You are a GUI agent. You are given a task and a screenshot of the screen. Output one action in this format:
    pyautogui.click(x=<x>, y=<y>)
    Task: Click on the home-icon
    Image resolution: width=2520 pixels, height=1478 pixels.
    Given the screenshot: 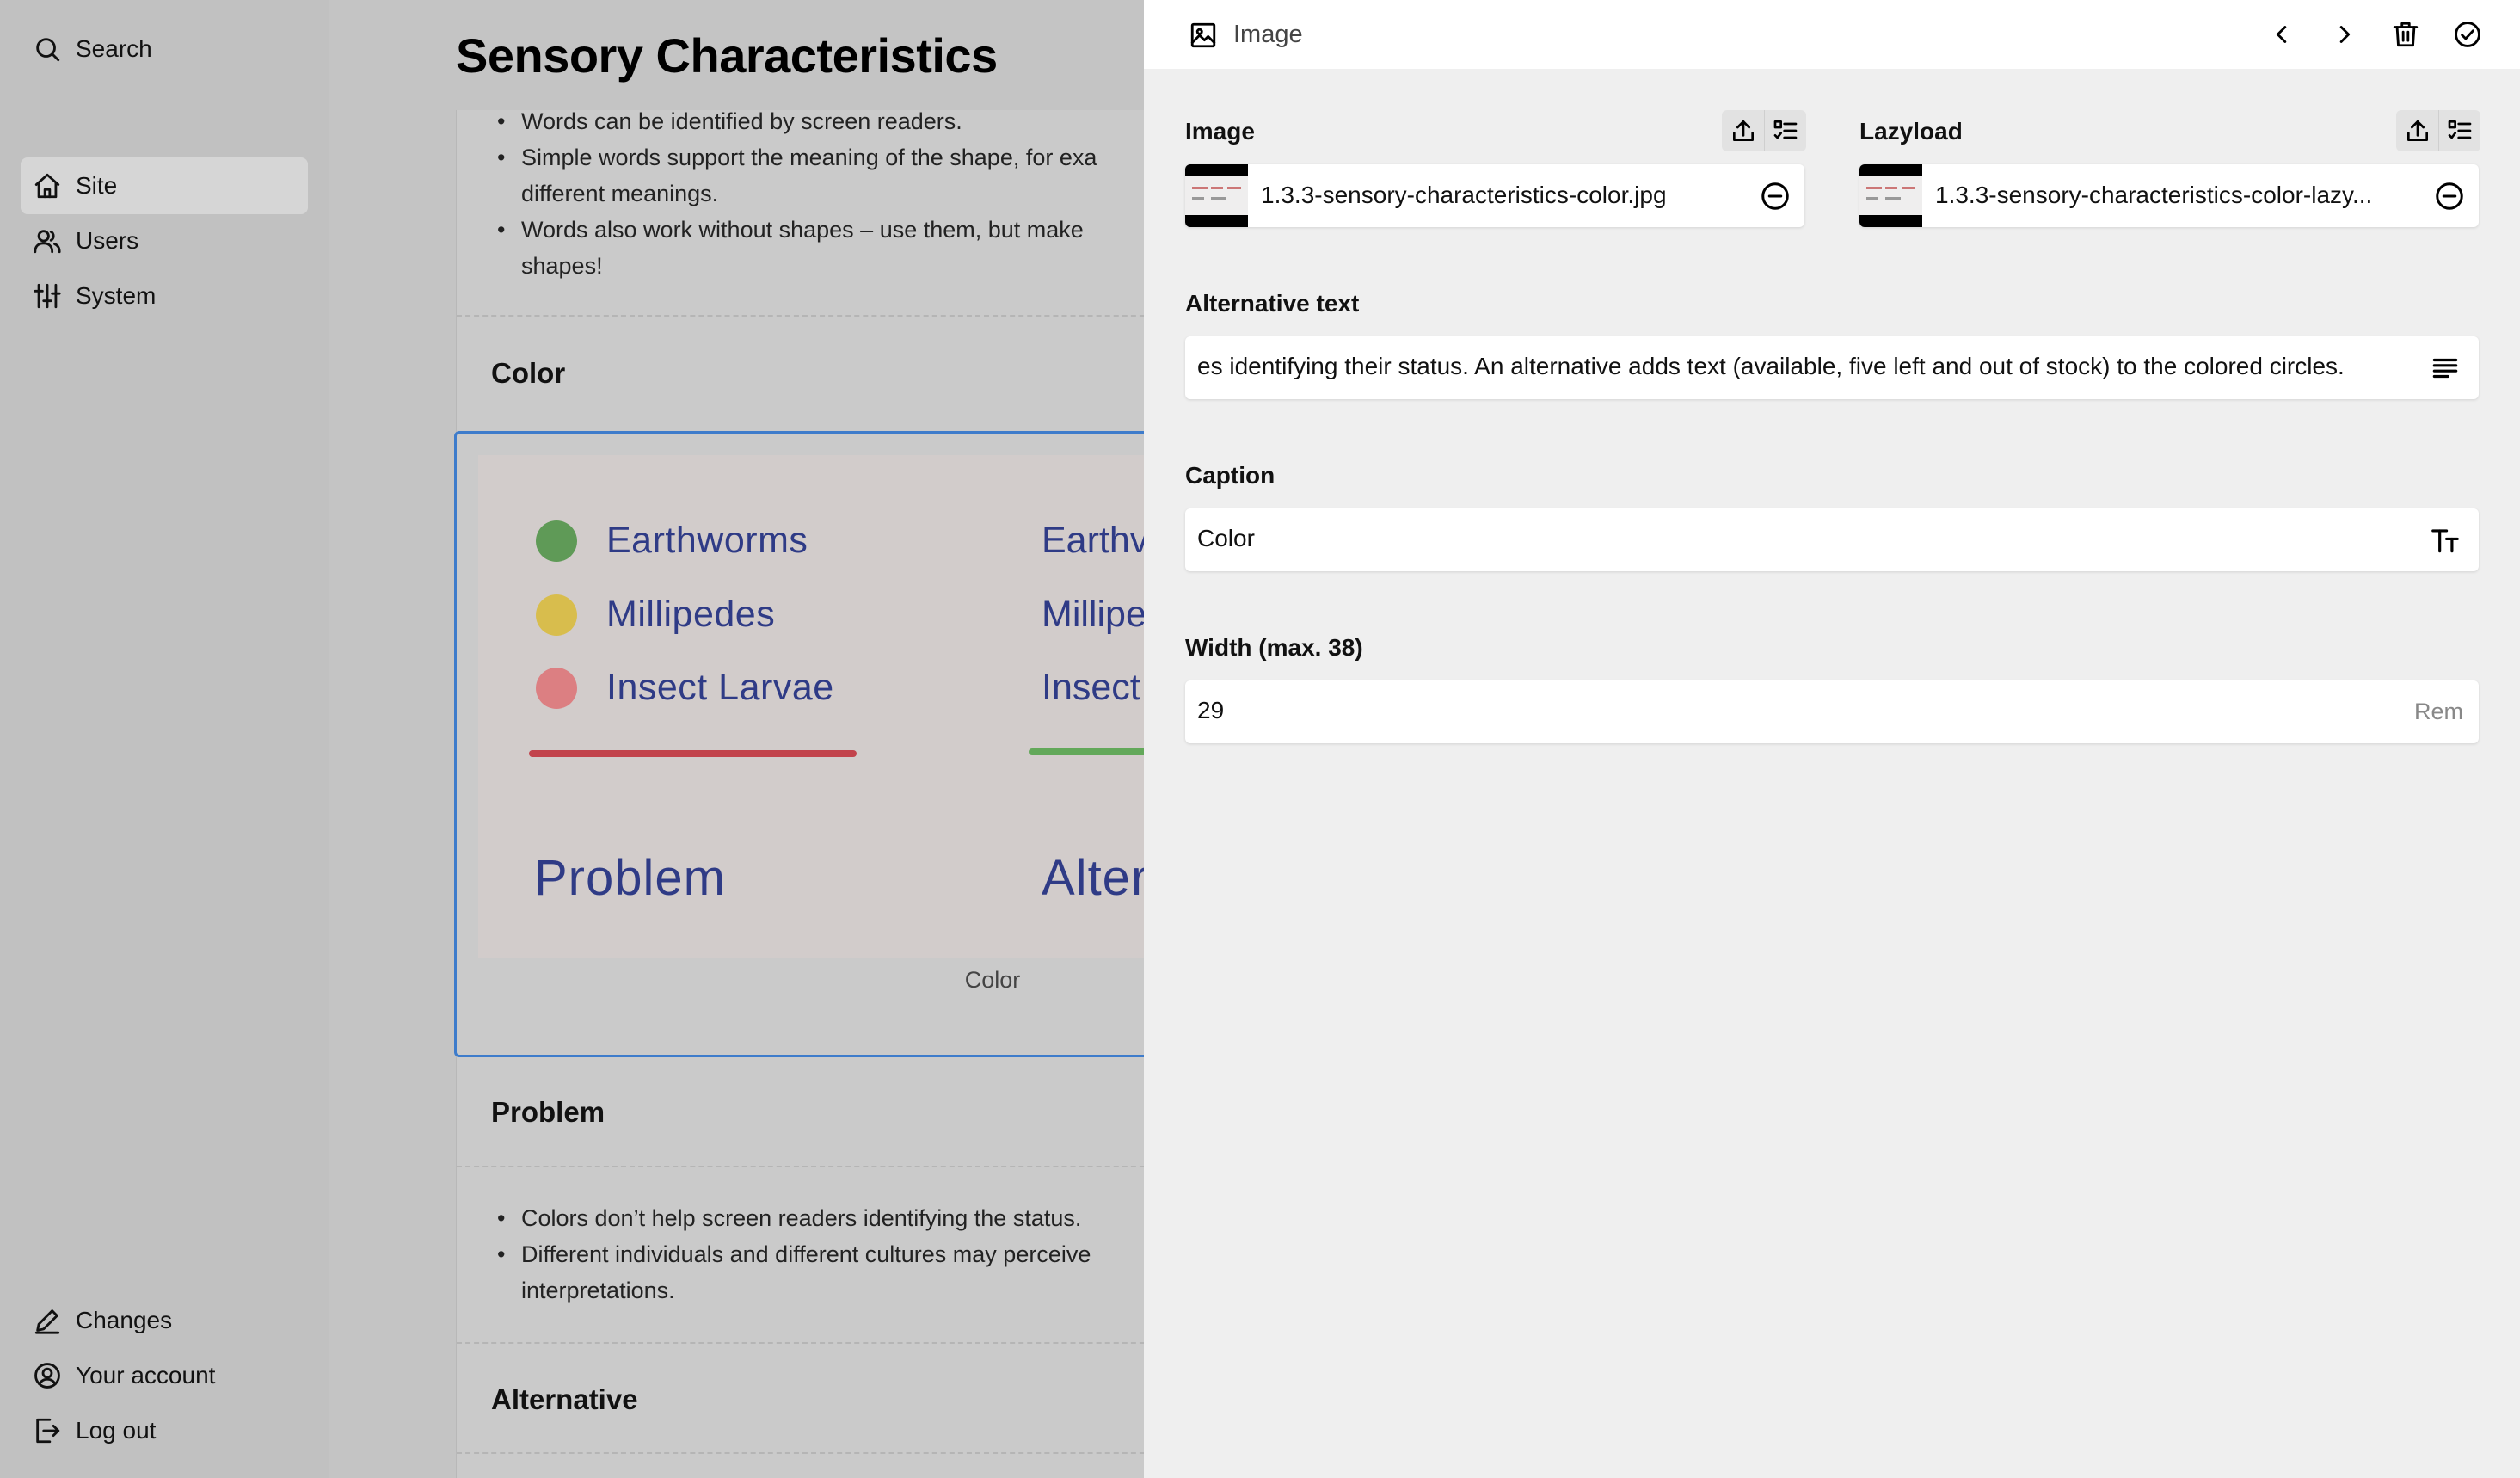 What is the action you would take?
    pyautogui.click(x=47, y=186)
    